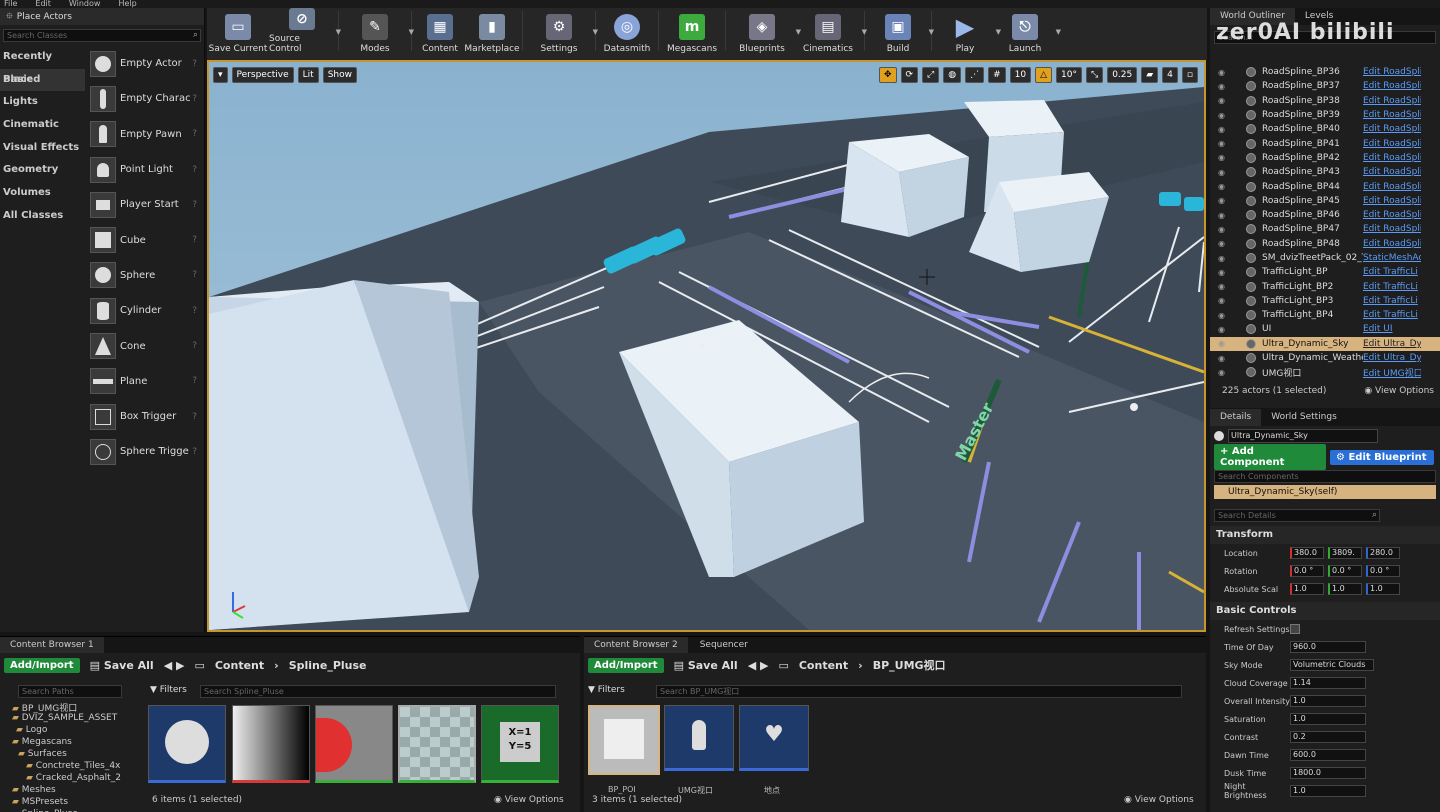  I want to click on outliner-row: ◉ TrafficLight_BP Edit TrafficLi, so click(1325, 272).